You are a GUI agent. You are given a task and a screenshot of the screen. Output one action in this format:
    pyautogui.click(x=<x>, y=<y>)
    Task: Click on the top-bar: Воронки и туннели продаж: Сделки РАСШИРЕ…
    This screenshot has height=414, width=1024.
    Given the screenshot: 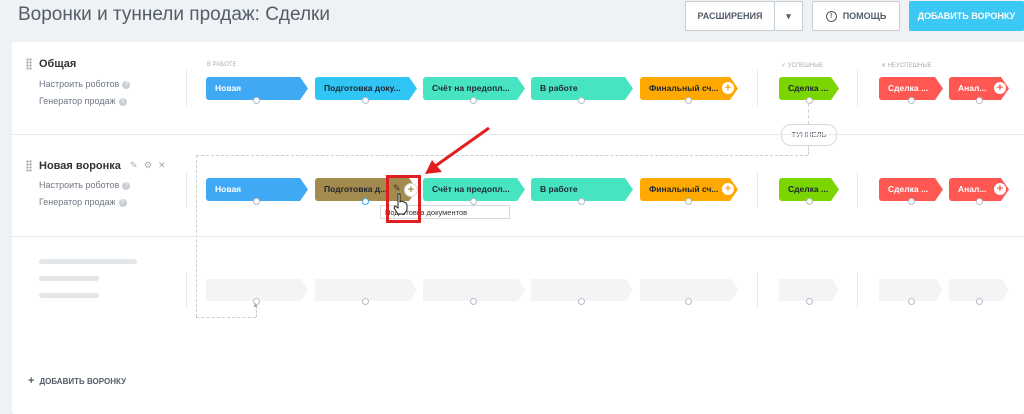 What is the action you would take?
    pyautogui.click(x=512, y=20)
    